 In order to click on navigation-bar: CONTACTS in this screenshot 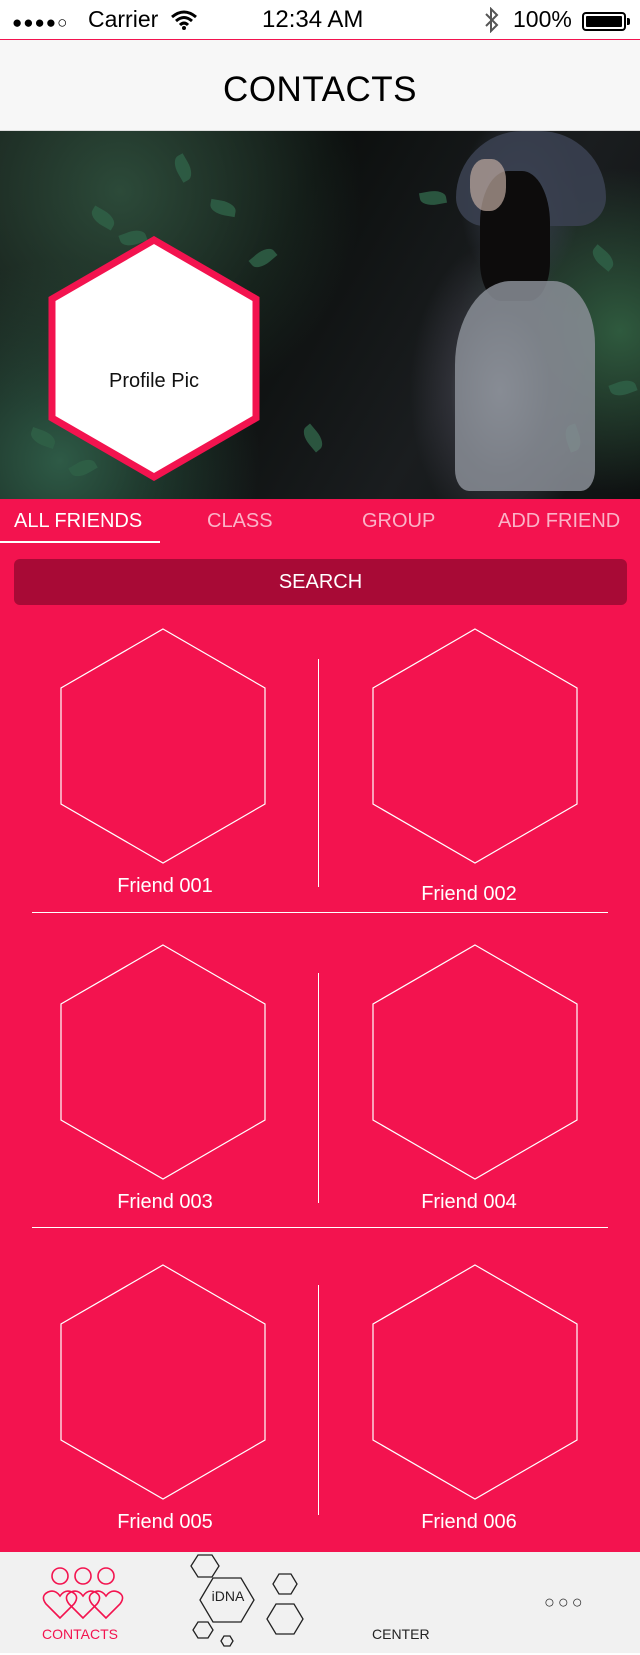, I will do `click(320, 85)`.